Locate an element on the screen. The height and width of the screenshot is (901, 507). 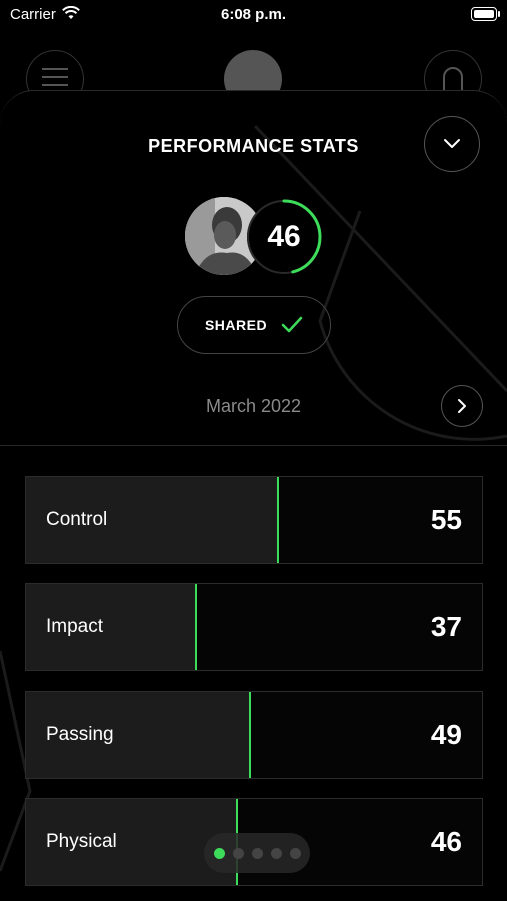
chevron-down-icon is located at coordinates (452, 143).